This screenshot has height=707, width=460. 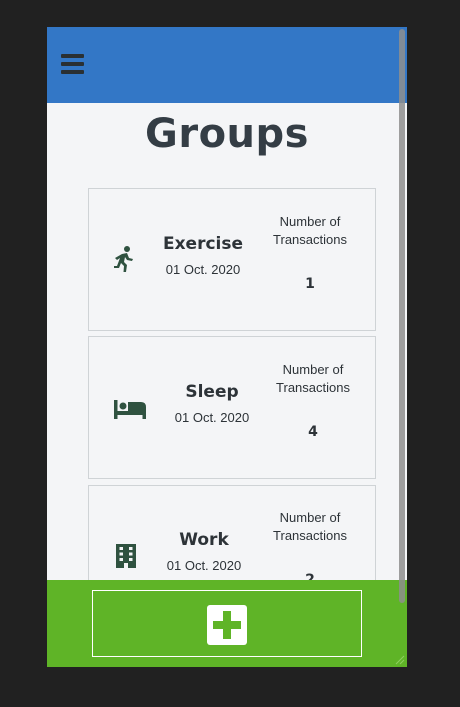 I want to click on hamburger-menu-icon, so click(x=73, y=64).